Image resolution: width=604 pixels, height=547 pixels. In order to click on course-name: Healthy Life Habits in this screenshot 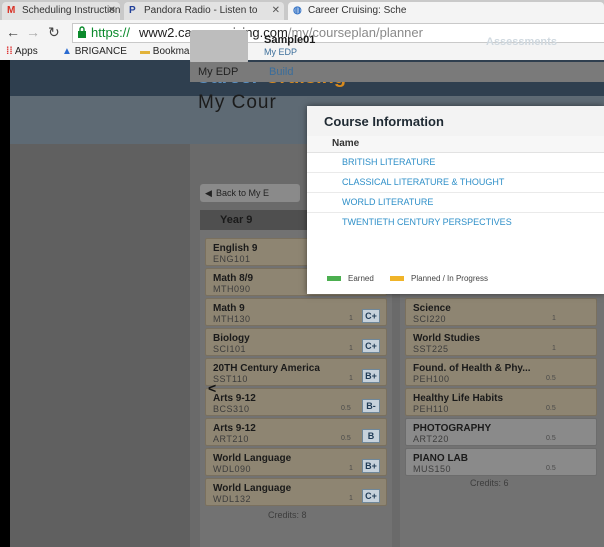, I will do `click(458, 398)`.